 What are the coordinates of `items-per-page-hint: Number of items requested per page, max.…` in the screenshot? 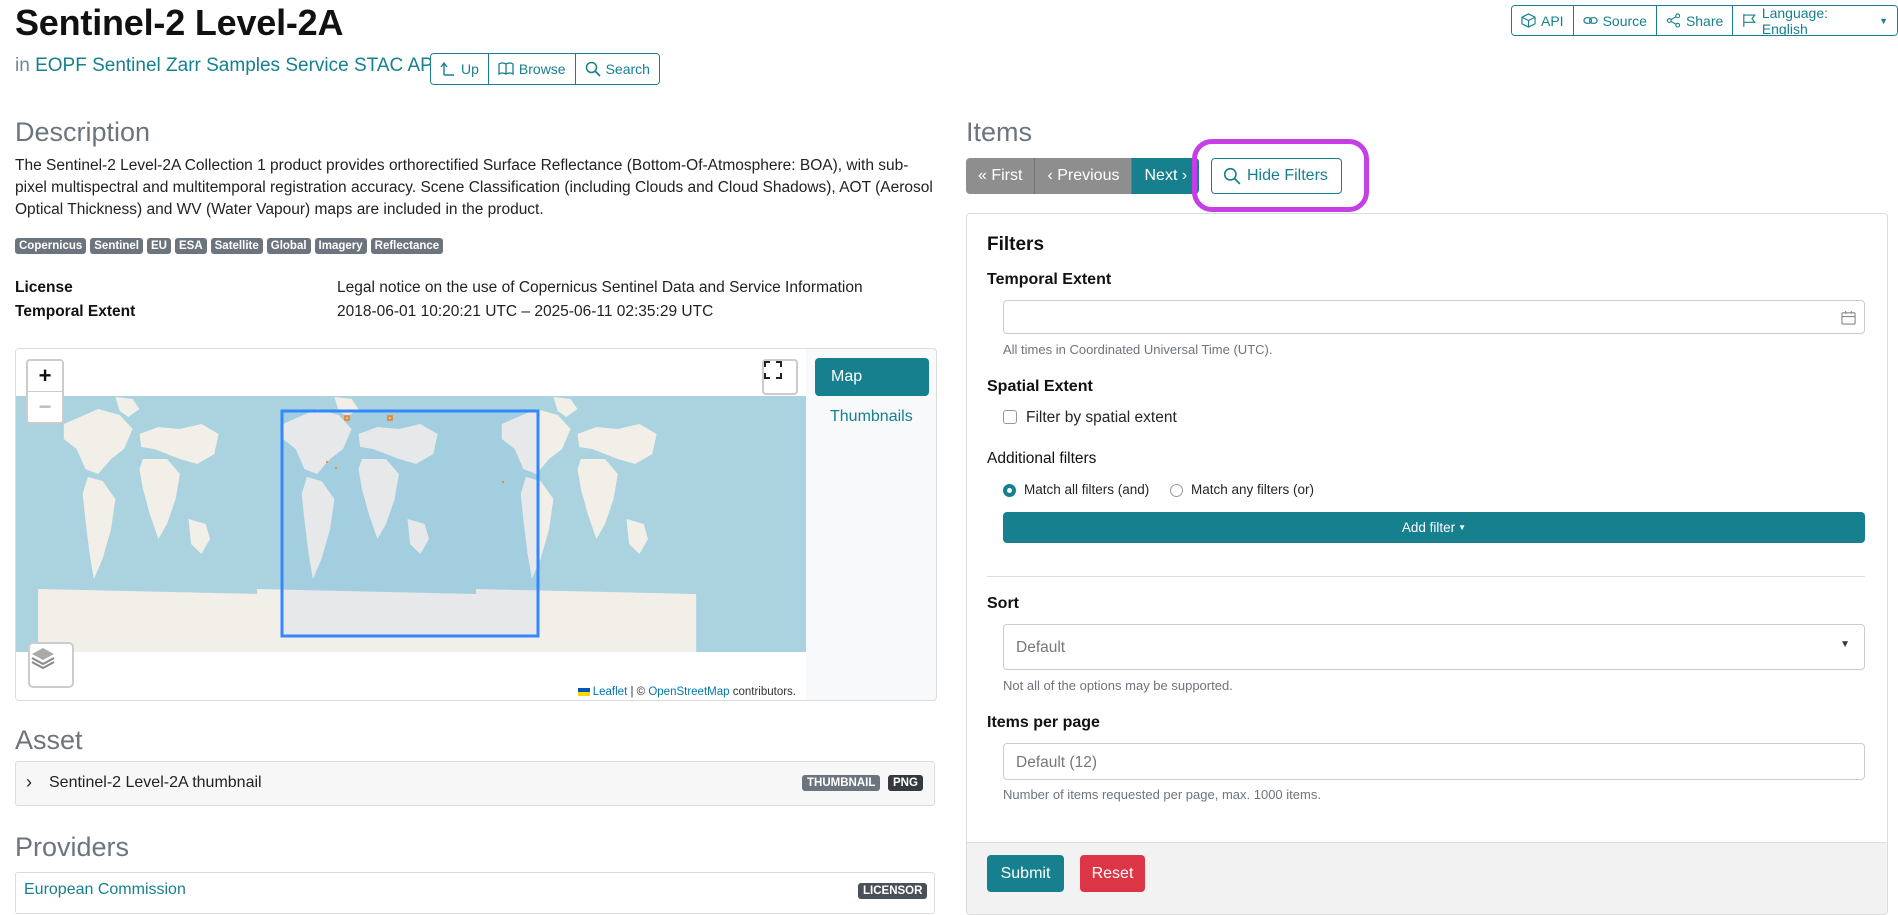 It's located at (1162, 794).